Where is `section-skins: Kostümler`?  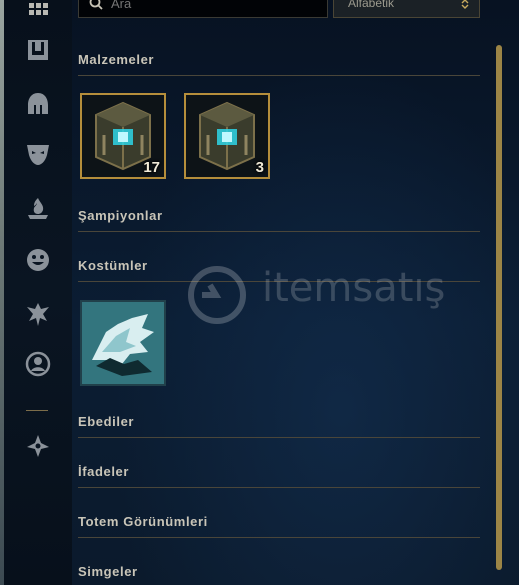
section-skins: Kostümler is located at coordinates (279, 270).